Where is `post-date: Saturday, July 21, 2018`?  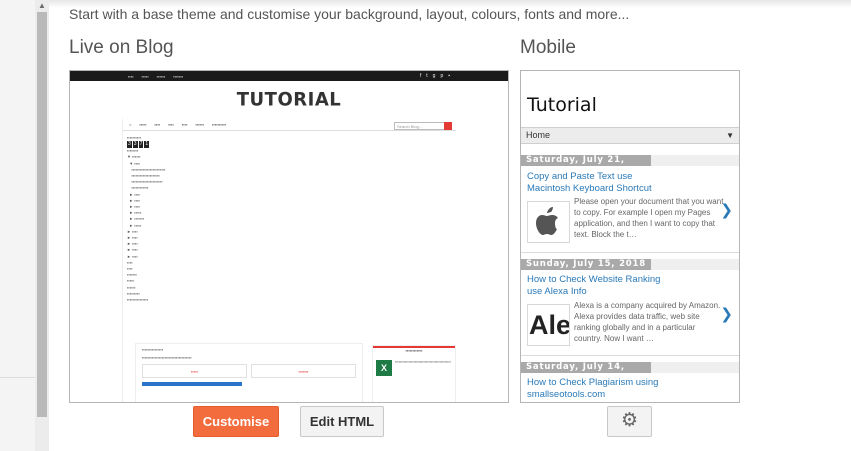
post-date: Saturday, July 21, 2018 is located at coordinates (586, 165).